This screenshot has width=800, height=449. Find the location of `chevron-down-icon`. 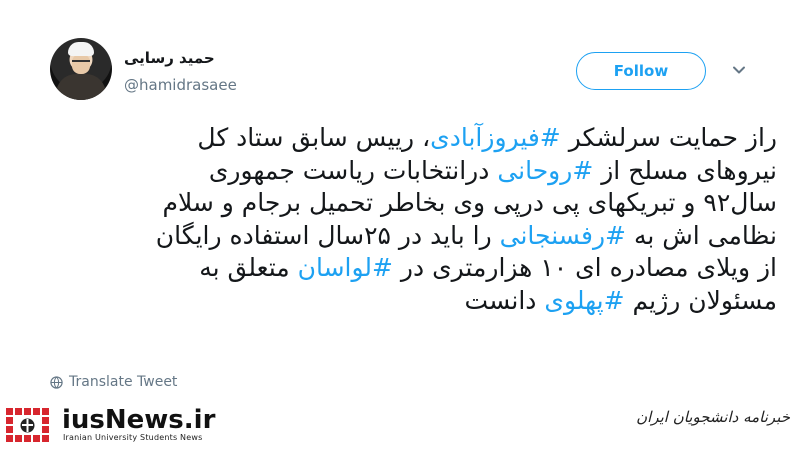

chevron-down-icon is located at coordinates (739, 70).